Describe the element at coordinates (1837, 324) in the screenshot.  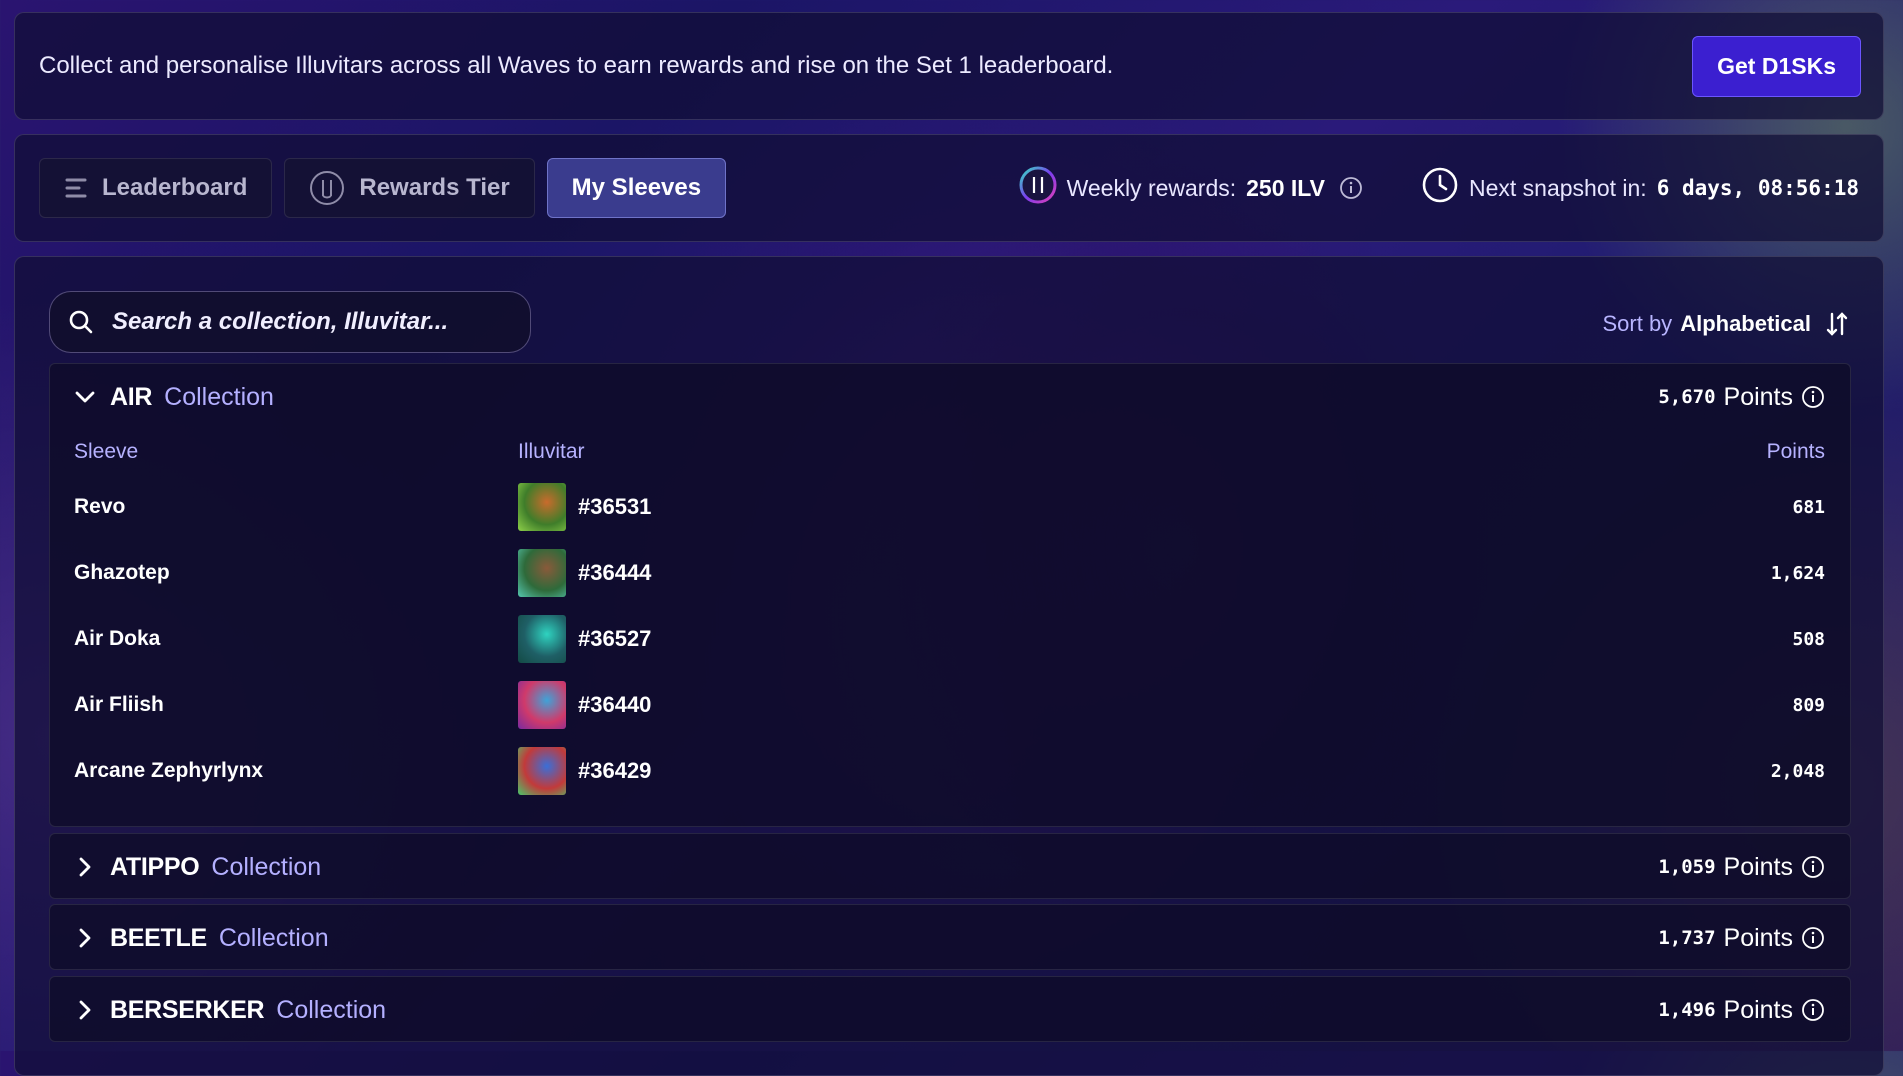
I see `sort-direction-icon` at that location.